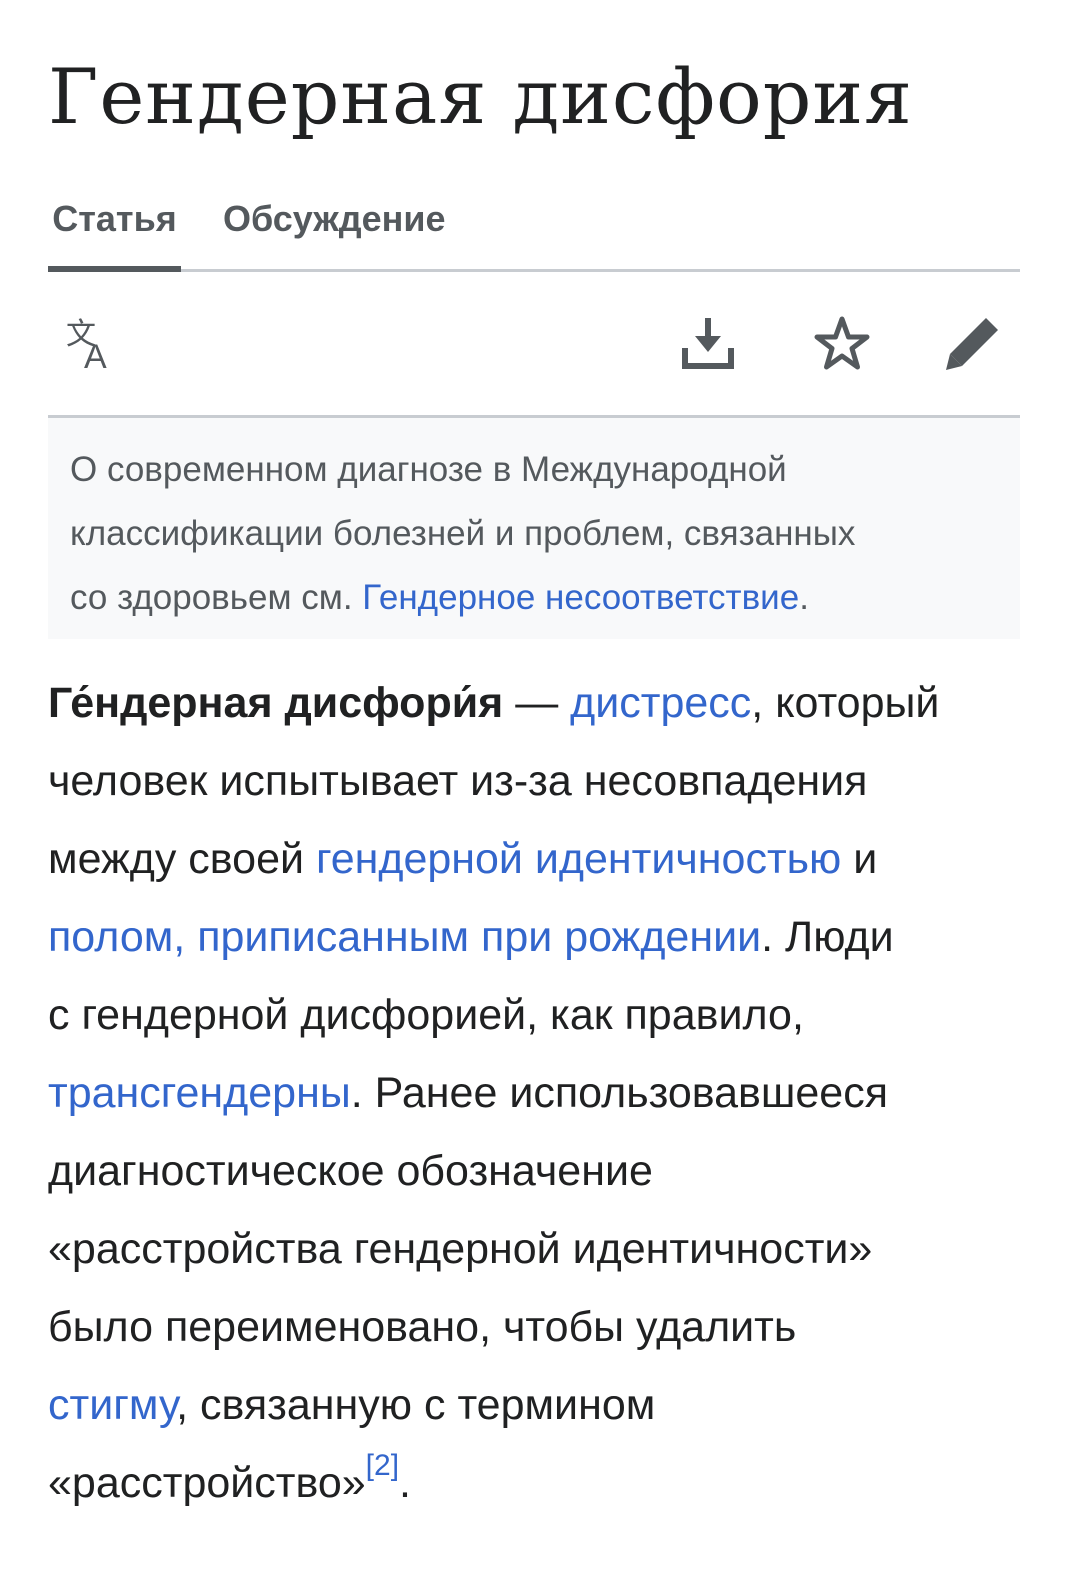 This screenshot has height=1587, width=1080. I want to click on lead-line: было переименовано, чтобы удалить, so click(422, 1327).